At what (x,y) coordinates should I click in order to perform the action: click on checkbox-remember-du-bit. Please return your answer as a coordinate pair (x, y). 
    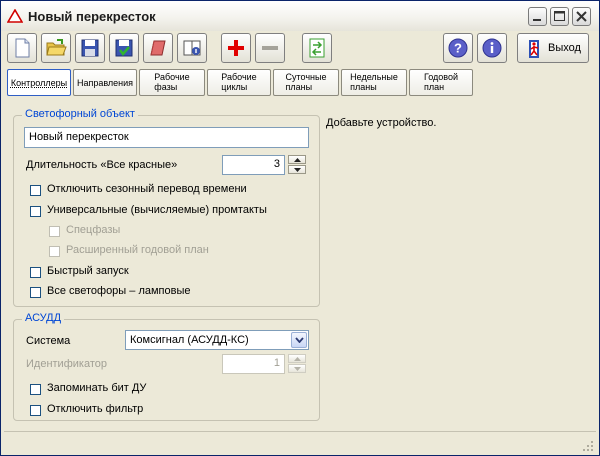
    Looking at the image, I should click on (35, 389).